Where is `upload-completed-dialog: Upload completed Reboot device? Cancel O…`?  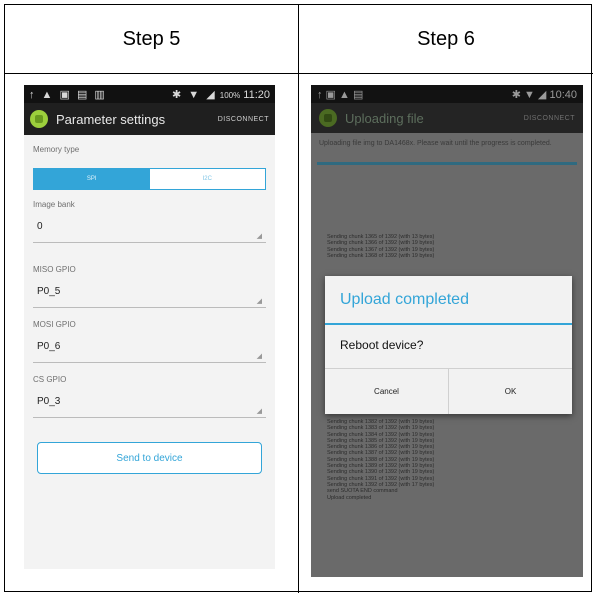 upload-completed-dialog: Upload completed Reboot device? Cancel O… is located at coordinates (448, 345).